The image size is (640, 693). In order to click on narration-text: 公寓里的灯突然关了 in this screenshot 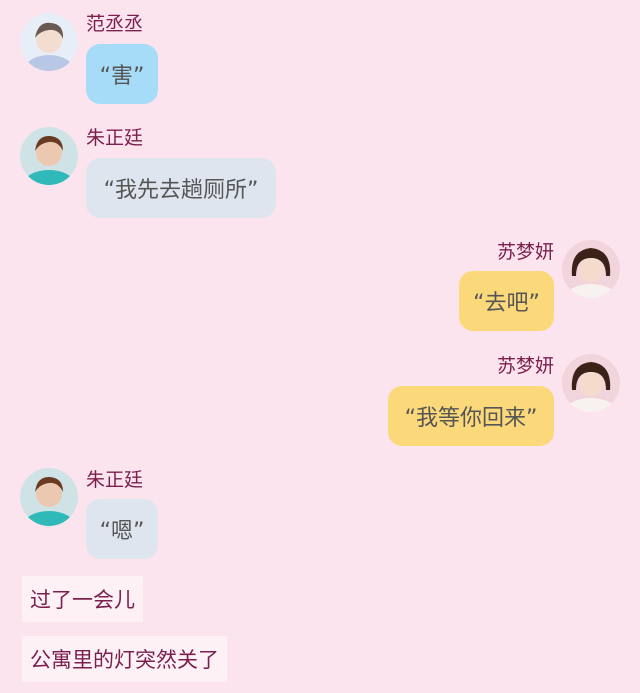, I will do `click(124, 659)`.